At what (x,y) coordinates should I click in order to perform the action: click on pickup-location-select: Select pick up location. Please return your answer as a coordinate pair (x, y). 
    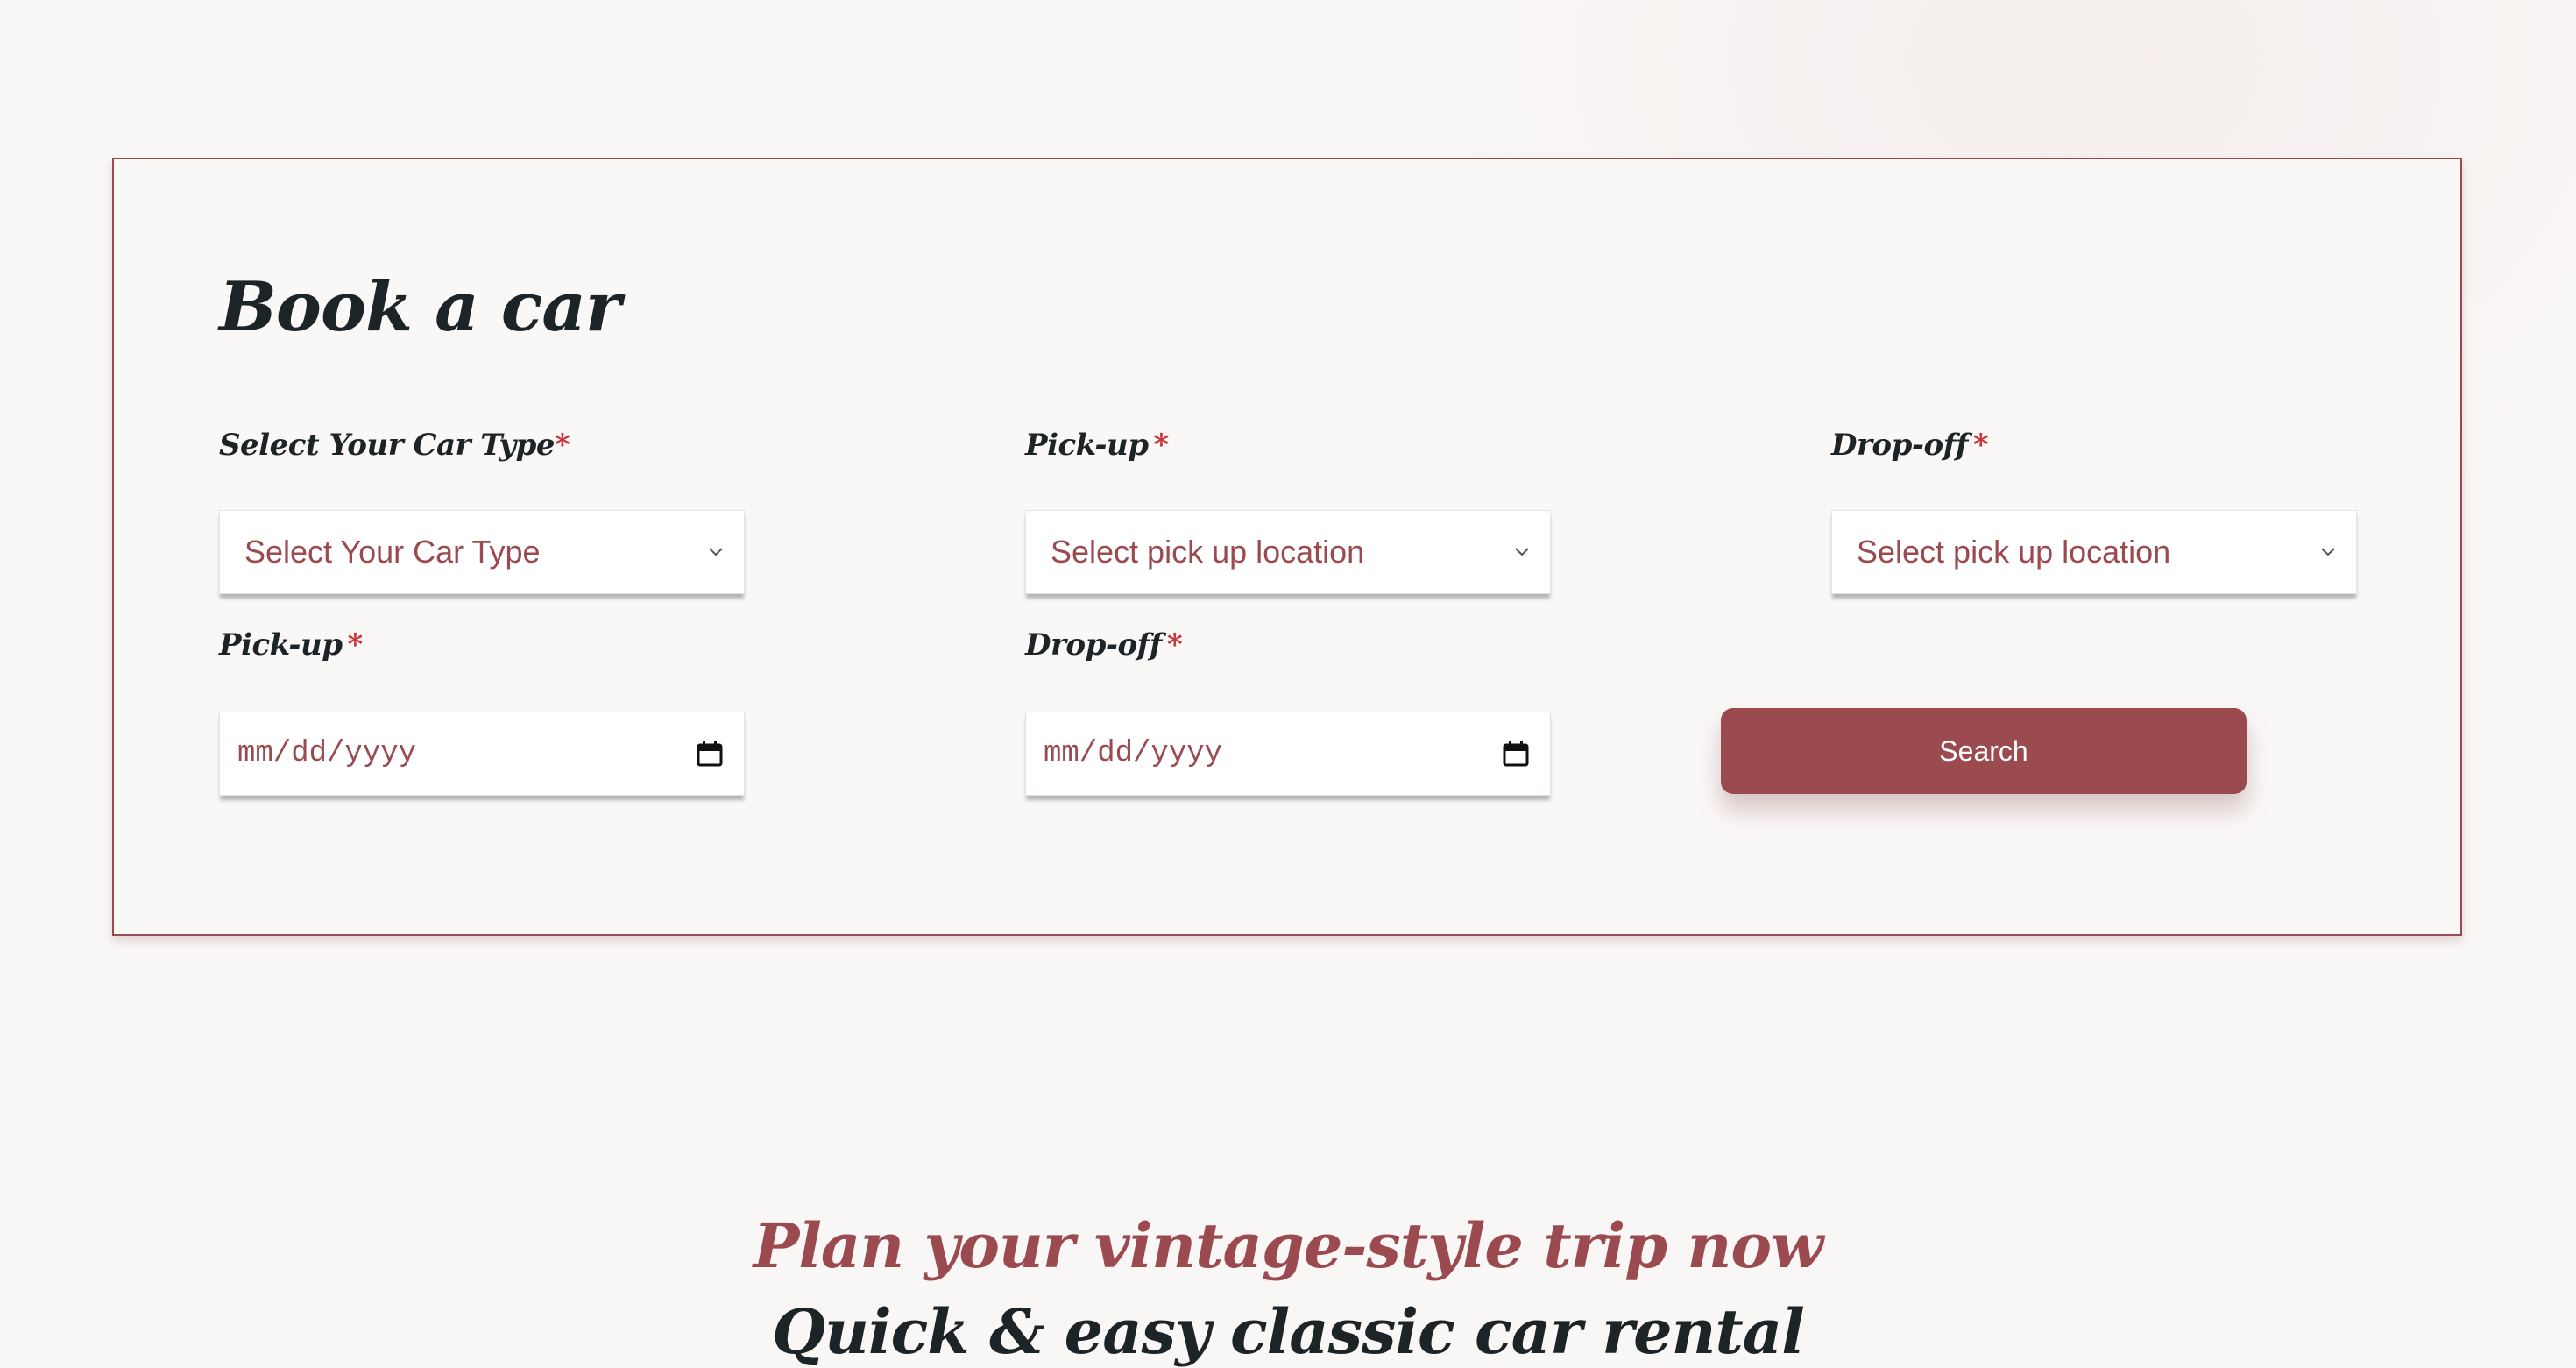
    Looking at the image, I should click on (1288, 552).